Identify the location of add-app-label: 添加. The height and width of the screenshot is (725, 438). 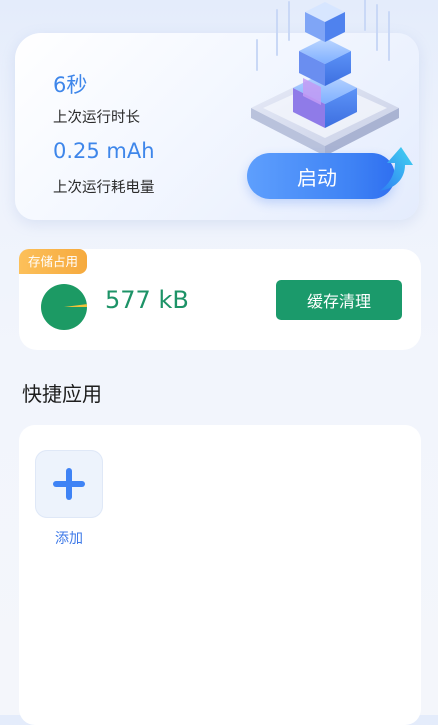
(69, 539).